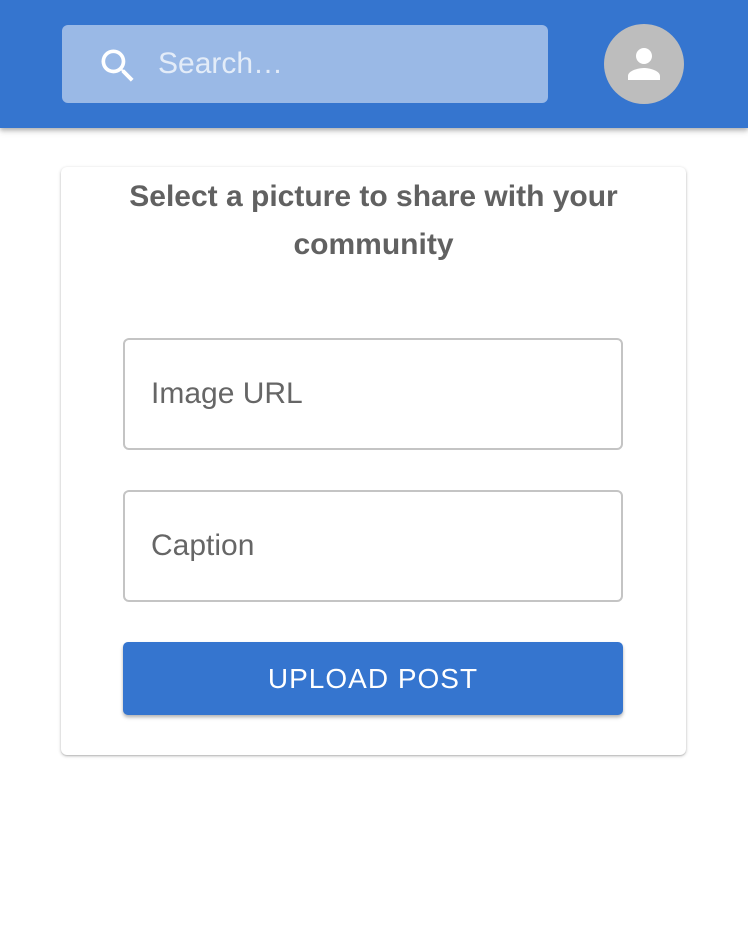  I want to click on app-bar, so click(374, 64).